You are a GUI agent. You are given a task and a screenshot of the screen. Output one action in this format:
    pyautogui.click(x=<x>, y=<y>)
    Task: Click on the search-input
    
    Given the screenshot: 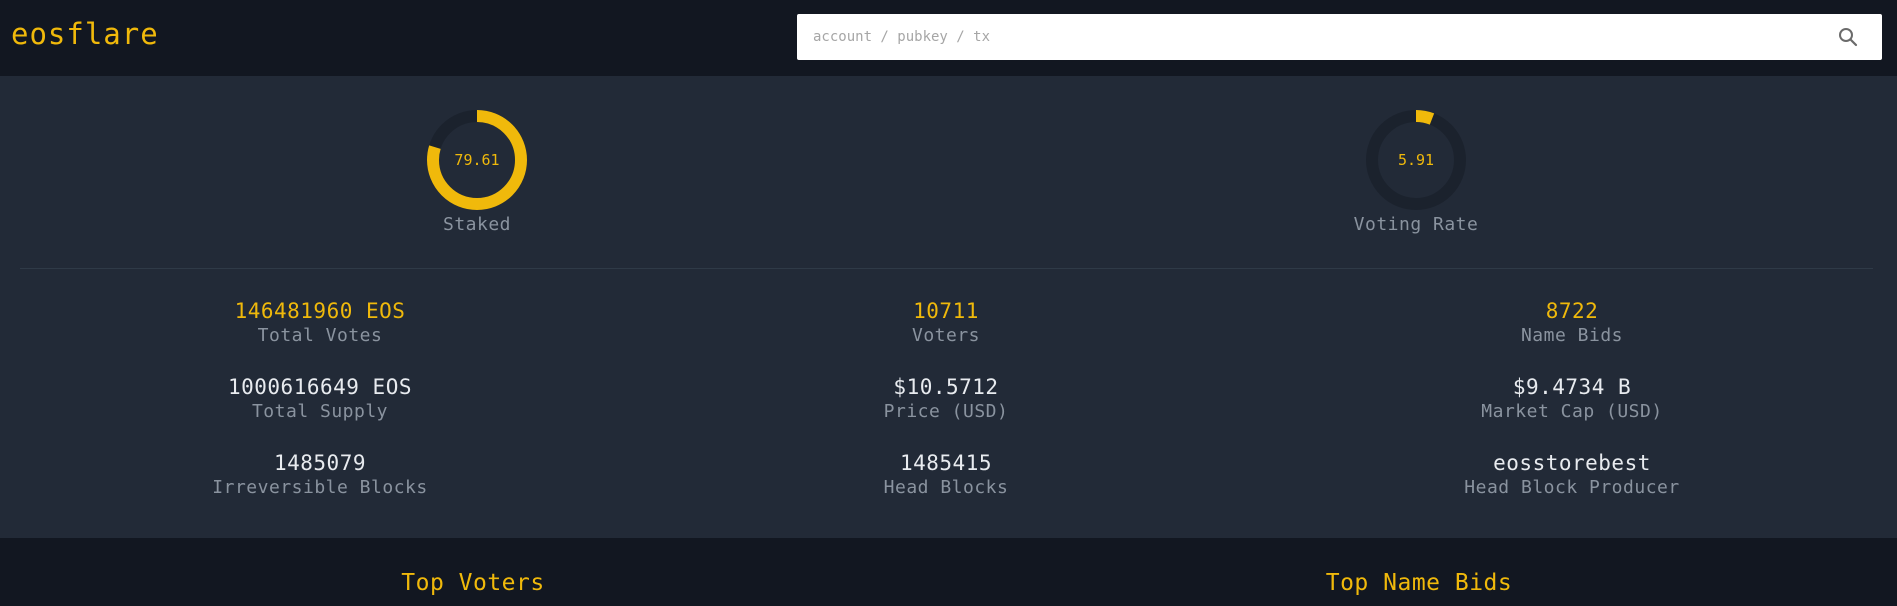 What is the action you would take?
    pyautogui.click(x=1312, y=37)
    